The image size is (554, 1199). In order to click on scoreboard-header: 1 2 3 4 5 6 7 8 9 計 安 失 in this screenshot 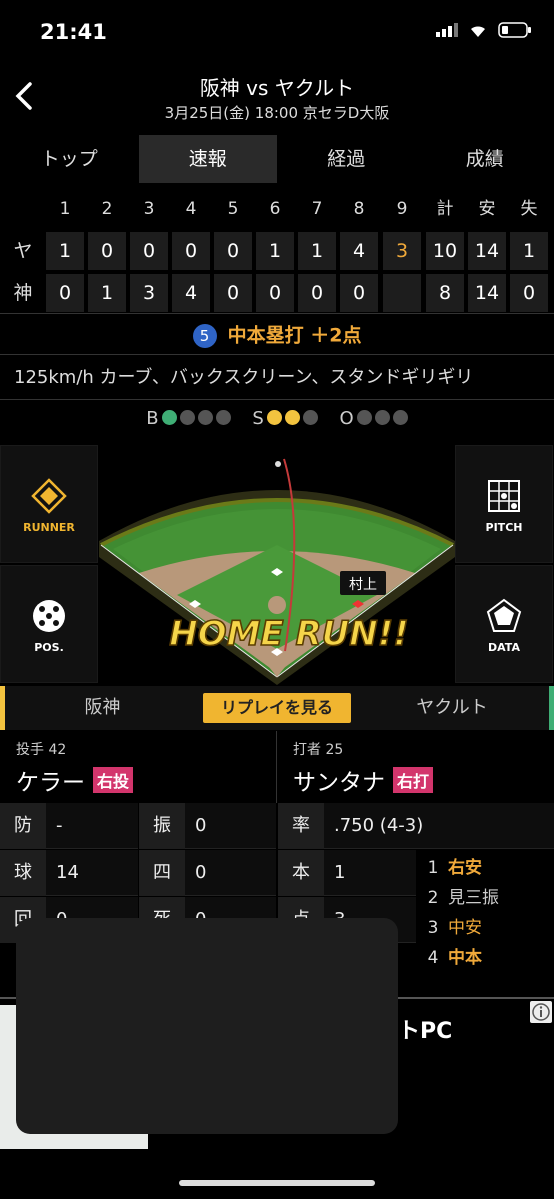, I will do `click(277, 209)`.